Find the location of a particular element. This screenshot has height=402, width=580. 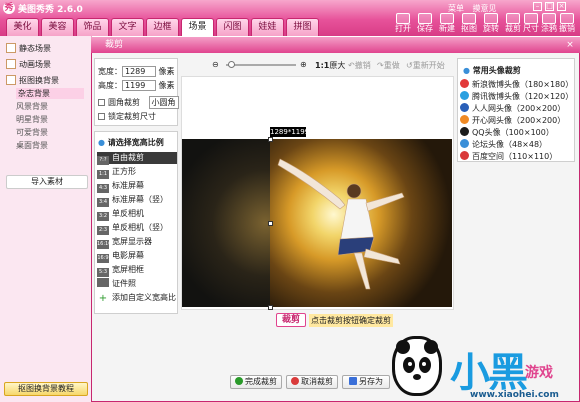

photo-crop-region is located at coordinates (361, 223).